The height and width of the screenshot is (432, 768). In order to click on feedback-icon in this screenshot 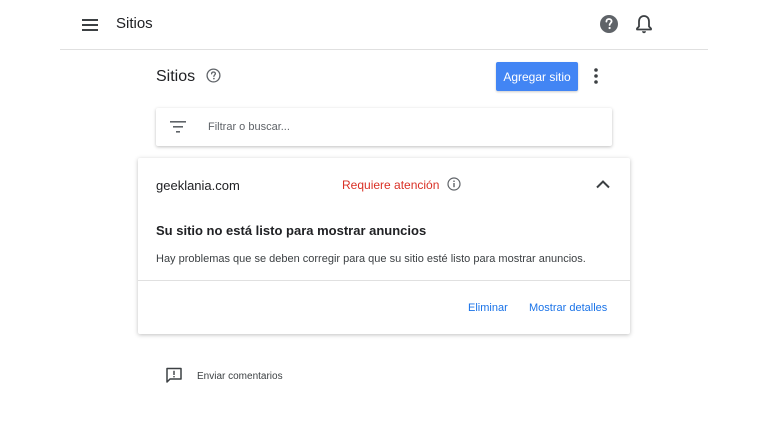, I will do `click(174, 375)`.